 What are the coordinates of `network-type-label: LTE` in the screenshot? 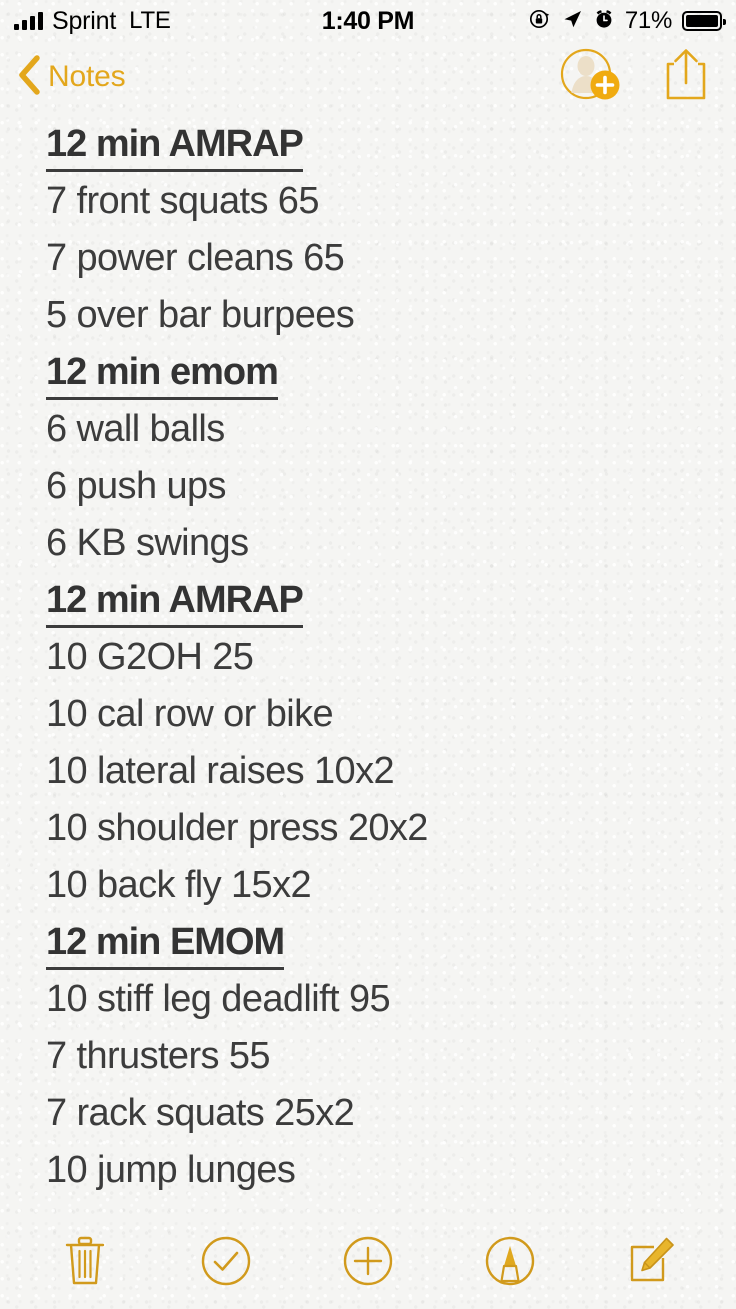 It's located at (150, 20).